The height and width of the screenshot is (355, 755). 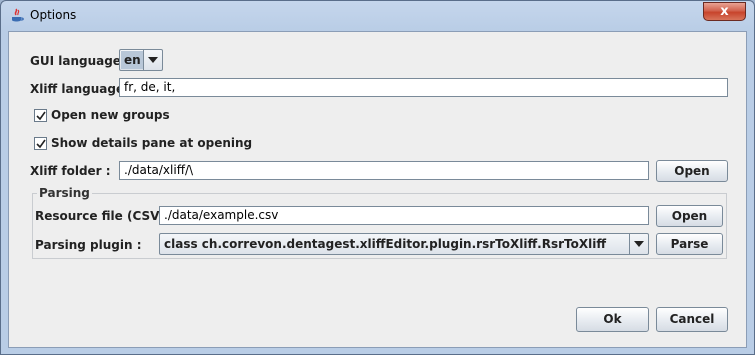 What do you see at coordinates (377, 16) in the screenshot?
I see `title-bar: Options x` at bounding box center [377, 16].